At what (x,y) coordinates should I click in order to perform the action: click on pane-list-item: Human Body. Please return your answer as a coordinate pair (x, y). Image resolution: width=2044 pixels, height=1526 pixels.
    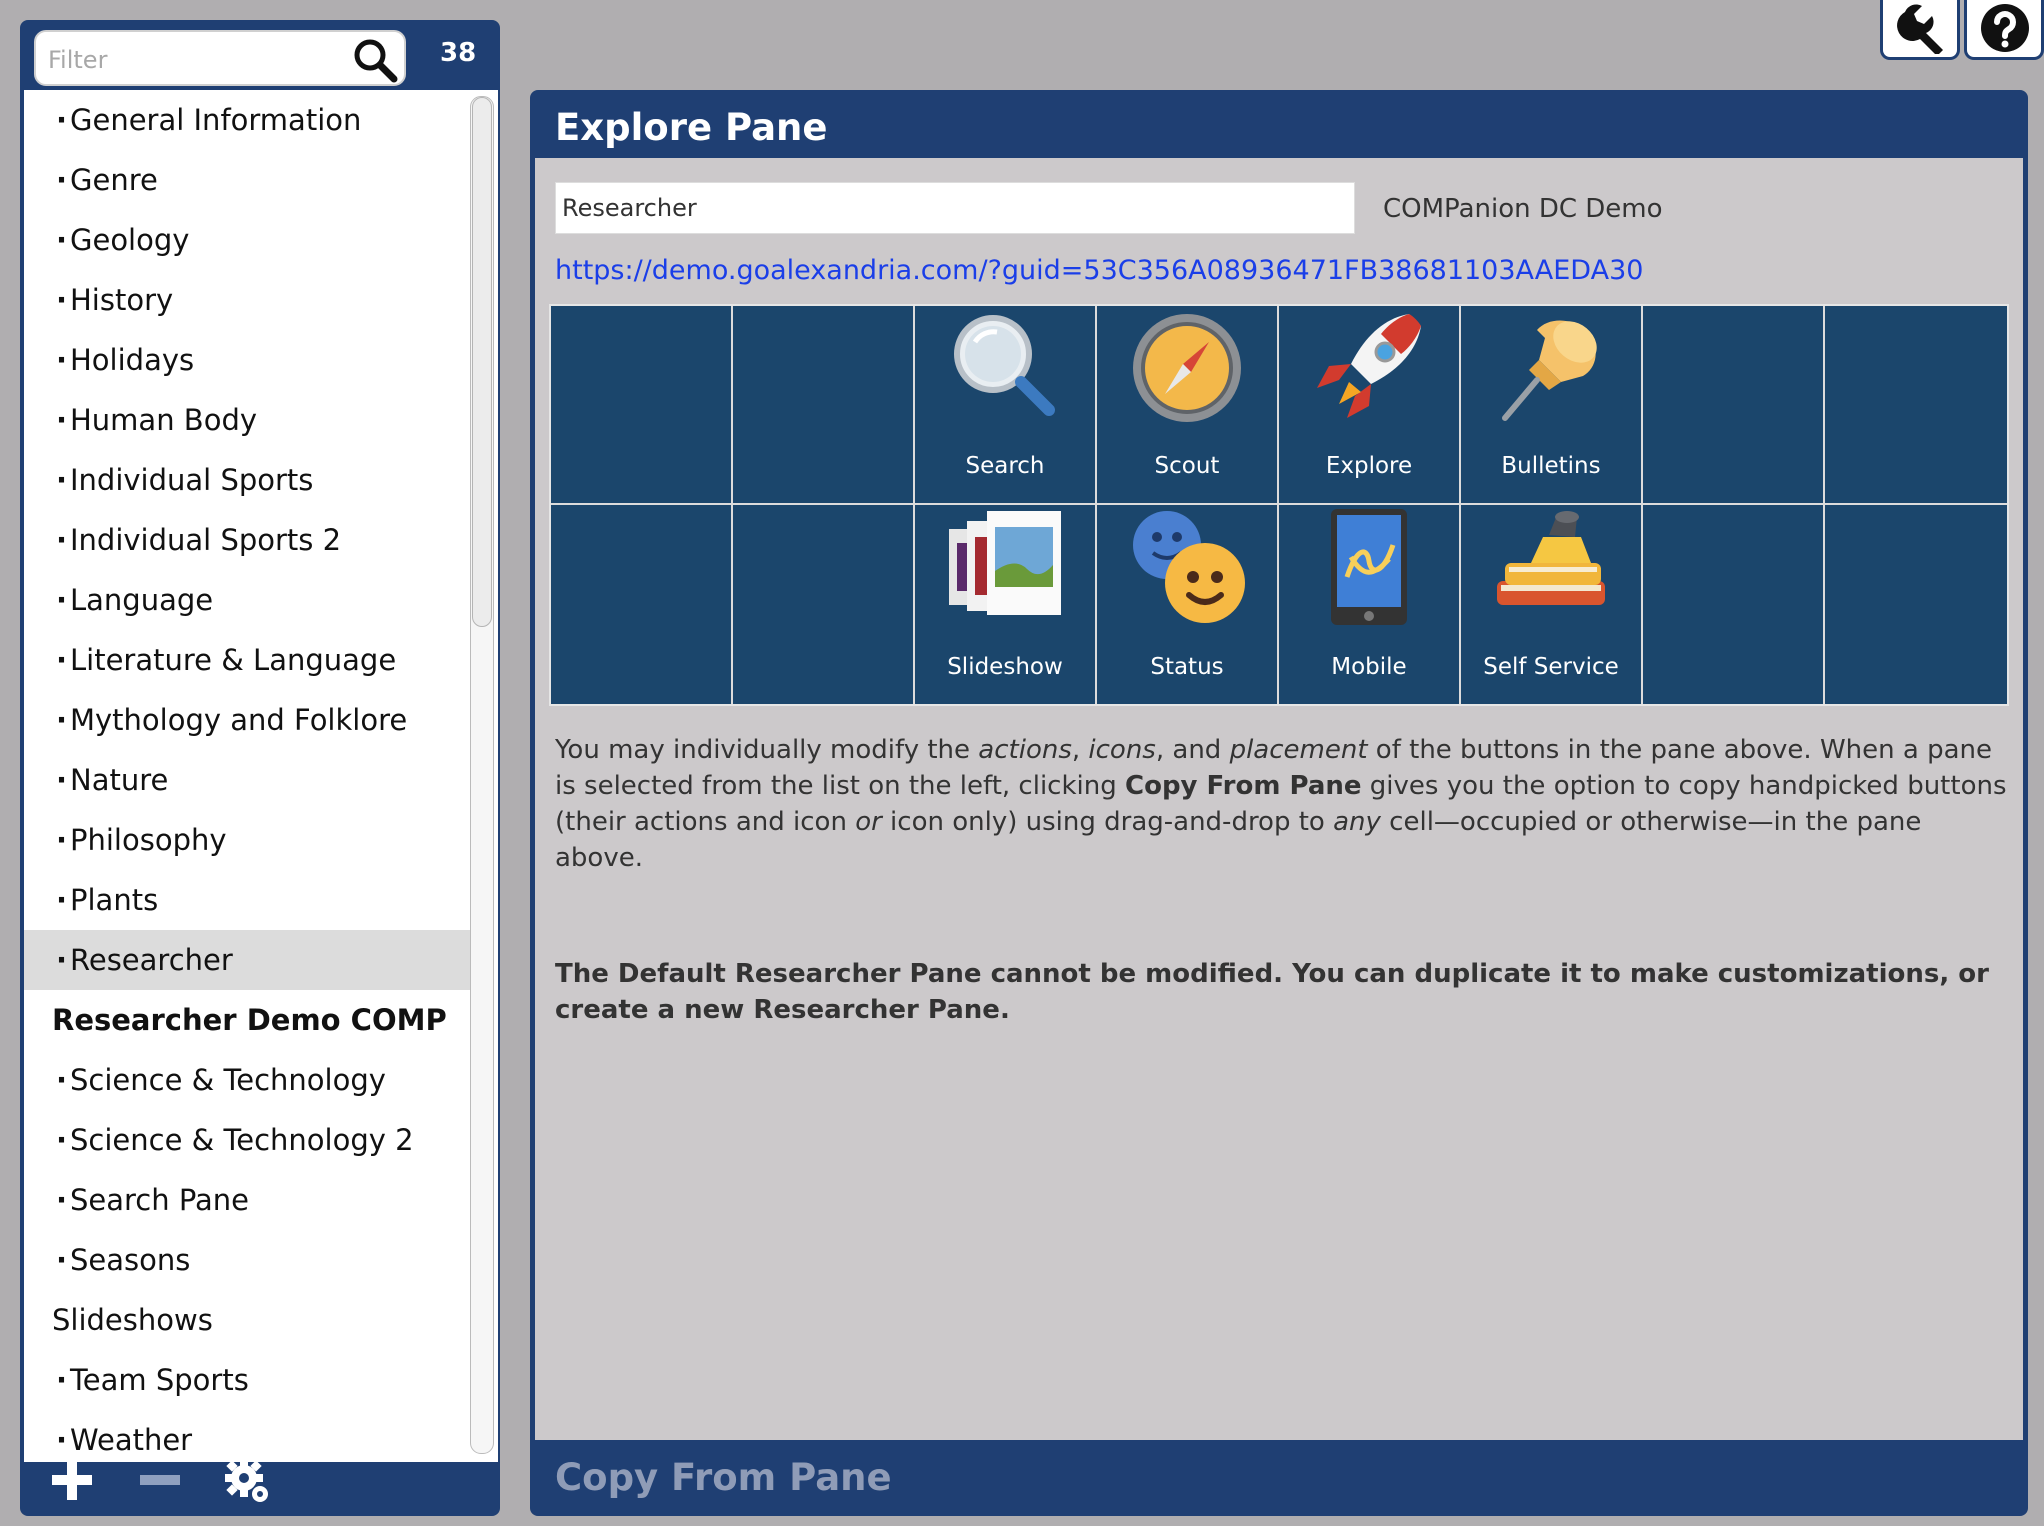
    Looking at the image, I should click on (247, 420).